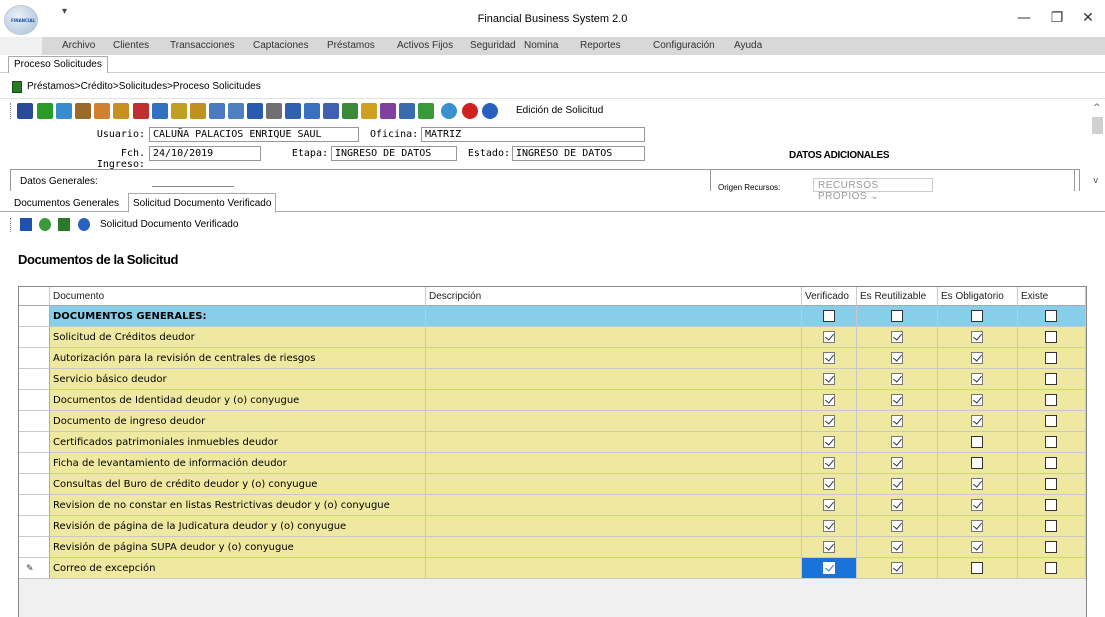  I want to click on group-row: DOCUMENTOS GENERALES:, so click(552, 316).